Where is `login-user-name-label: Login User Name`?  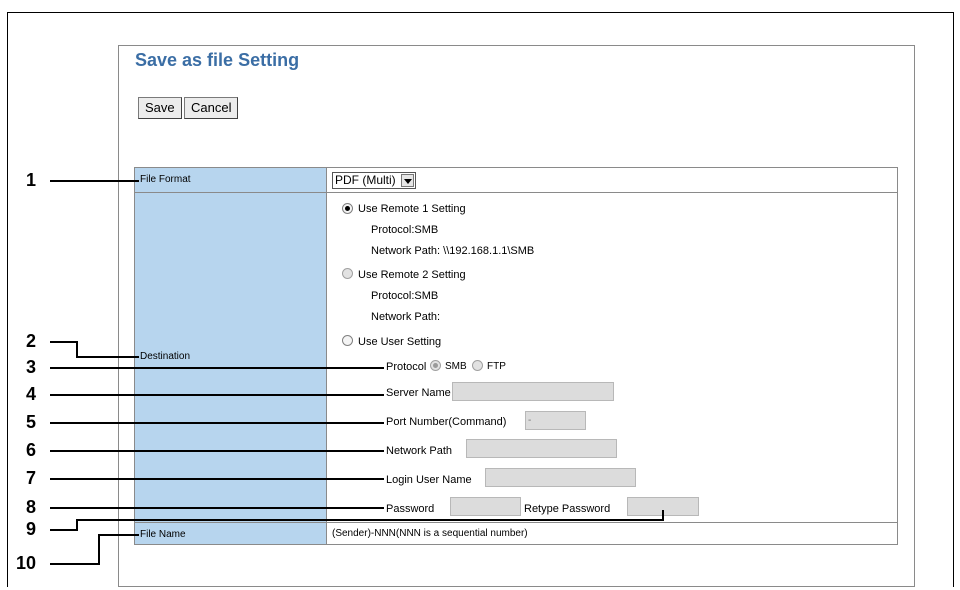 login-user-name-label: Login User Name is located at coordinates (429, 480).